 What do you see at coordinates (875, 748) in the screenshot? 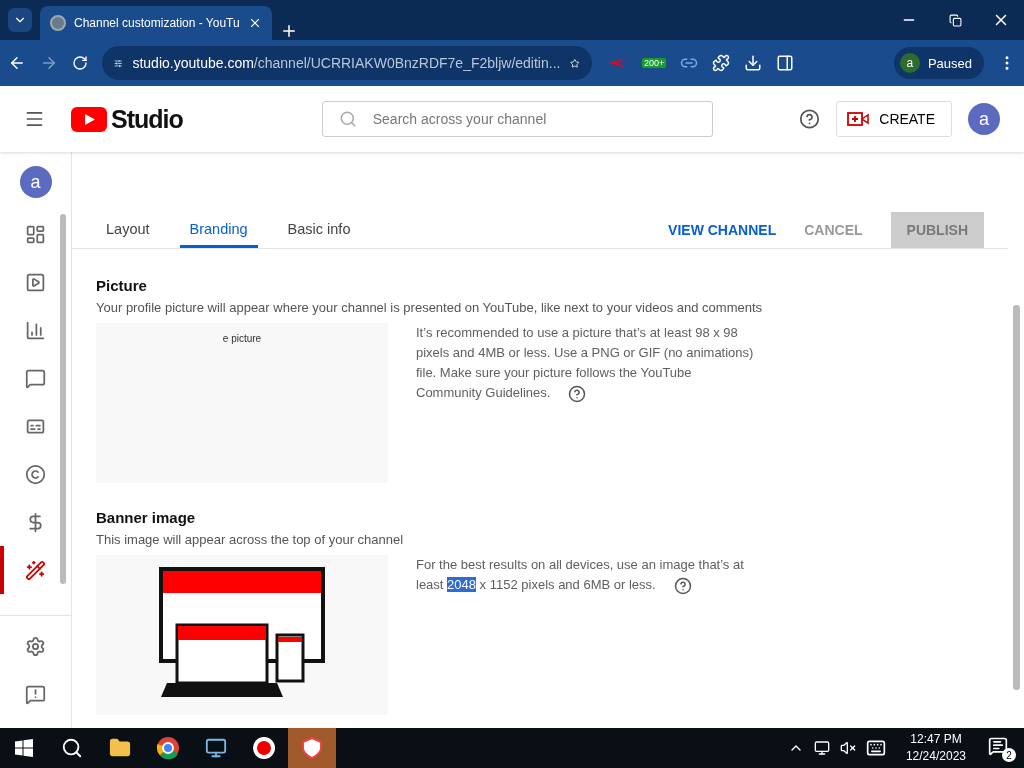
I see `keyboard-icon` at bounding box center [875, 748].